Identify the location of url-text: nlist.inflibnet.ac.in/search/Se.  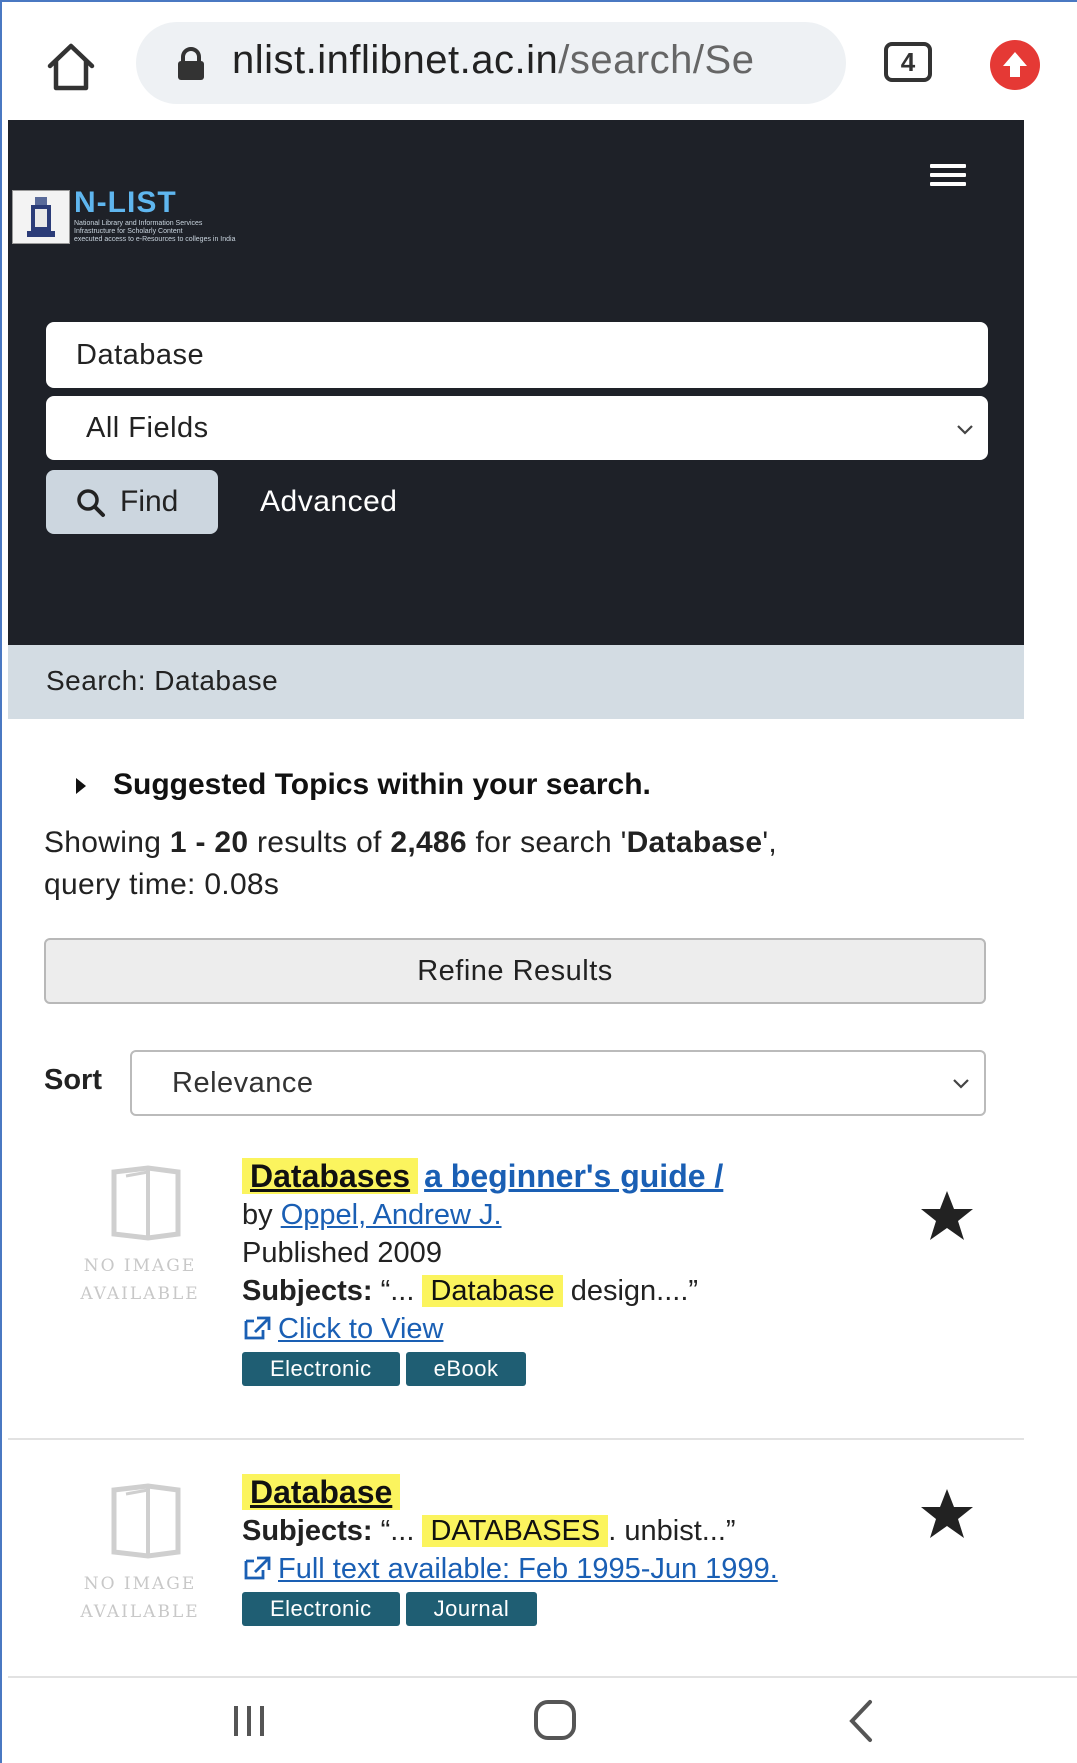
(534, 60).